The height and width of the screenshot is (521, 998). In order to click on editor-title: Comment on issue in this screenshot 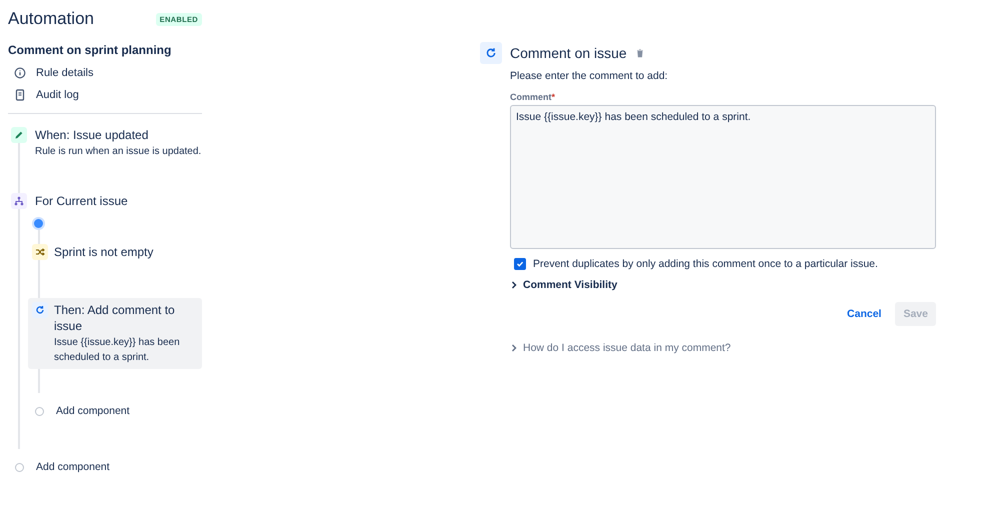, I will do `click(568, 53)`.